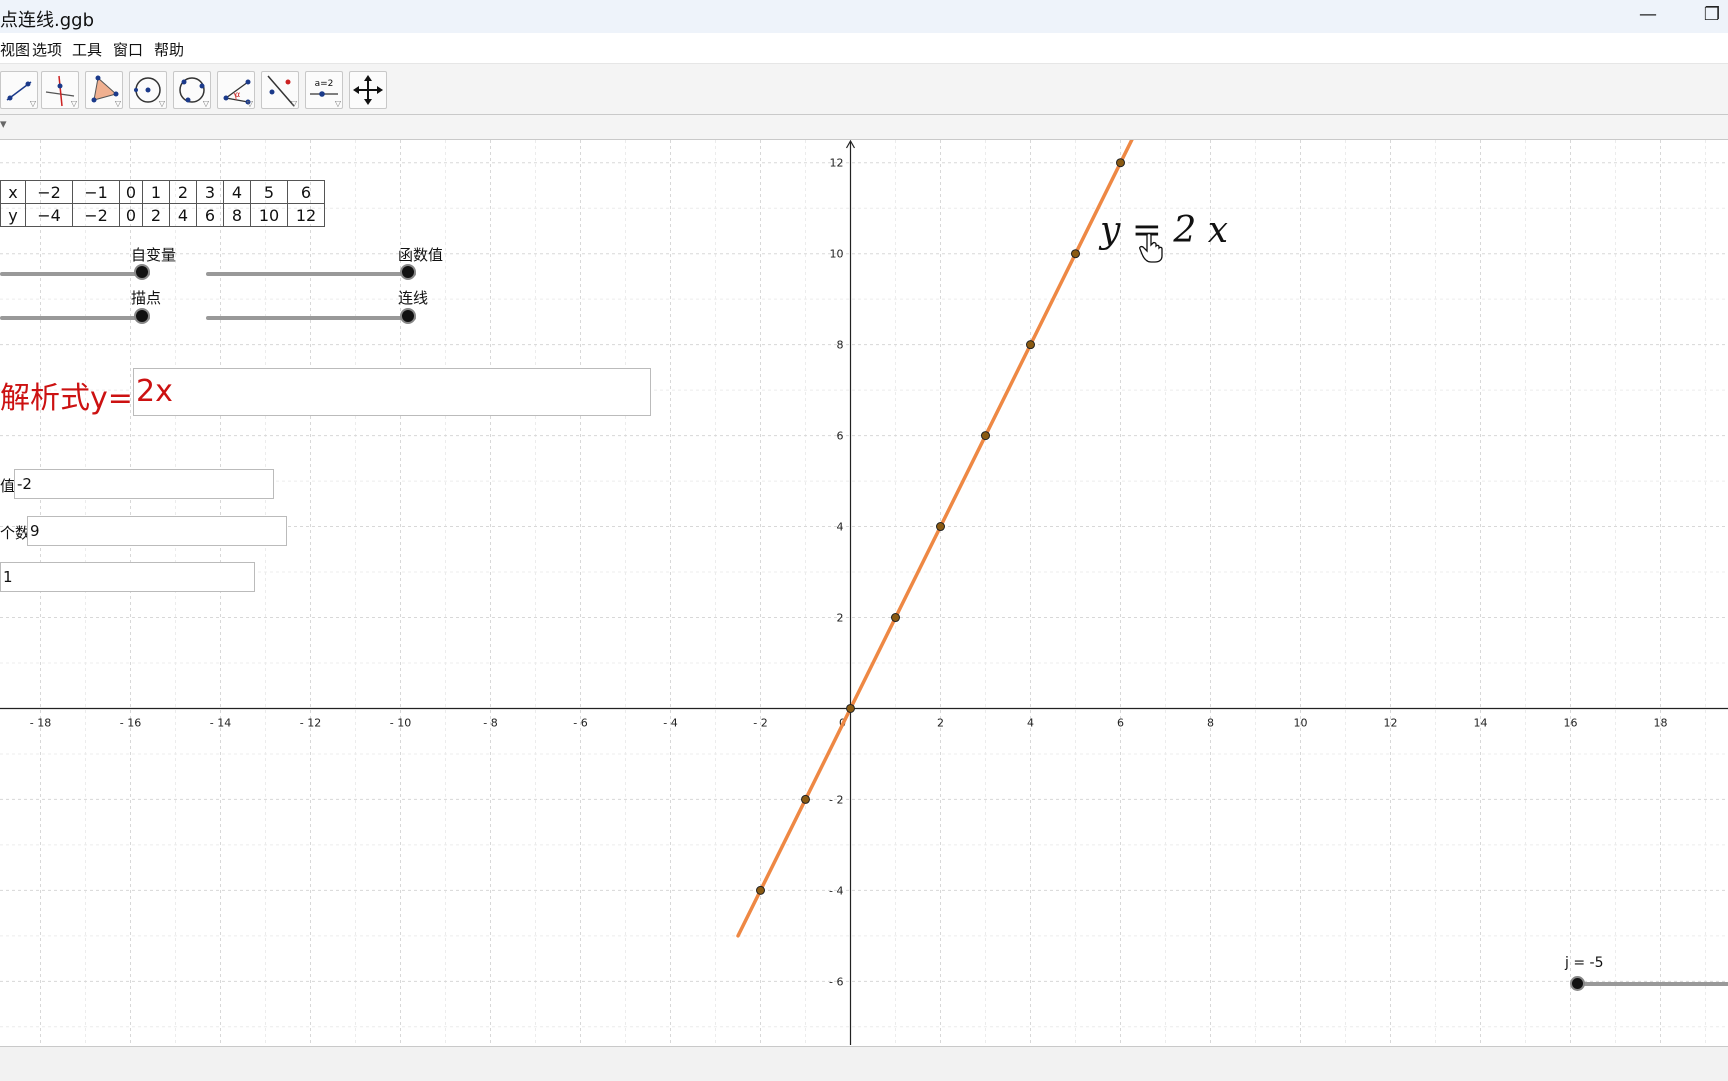 The image size is (1728, 1081). Describe the element at coordinates (15, 49) in the screenshot. I see `menu-view: 视图` at that location.